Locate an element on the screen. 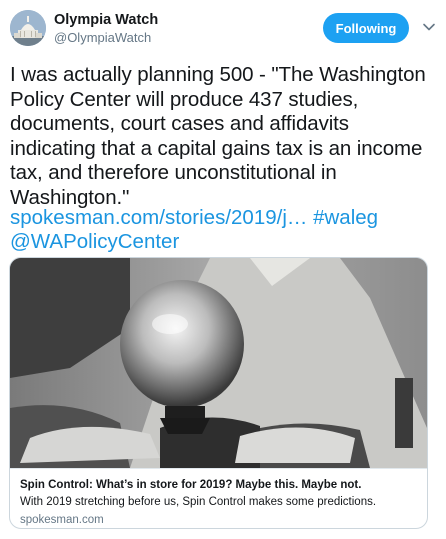 The width and height of the screenshot is (446, 539). display-name: Olympia Watch is located at coordinates (106, 20).